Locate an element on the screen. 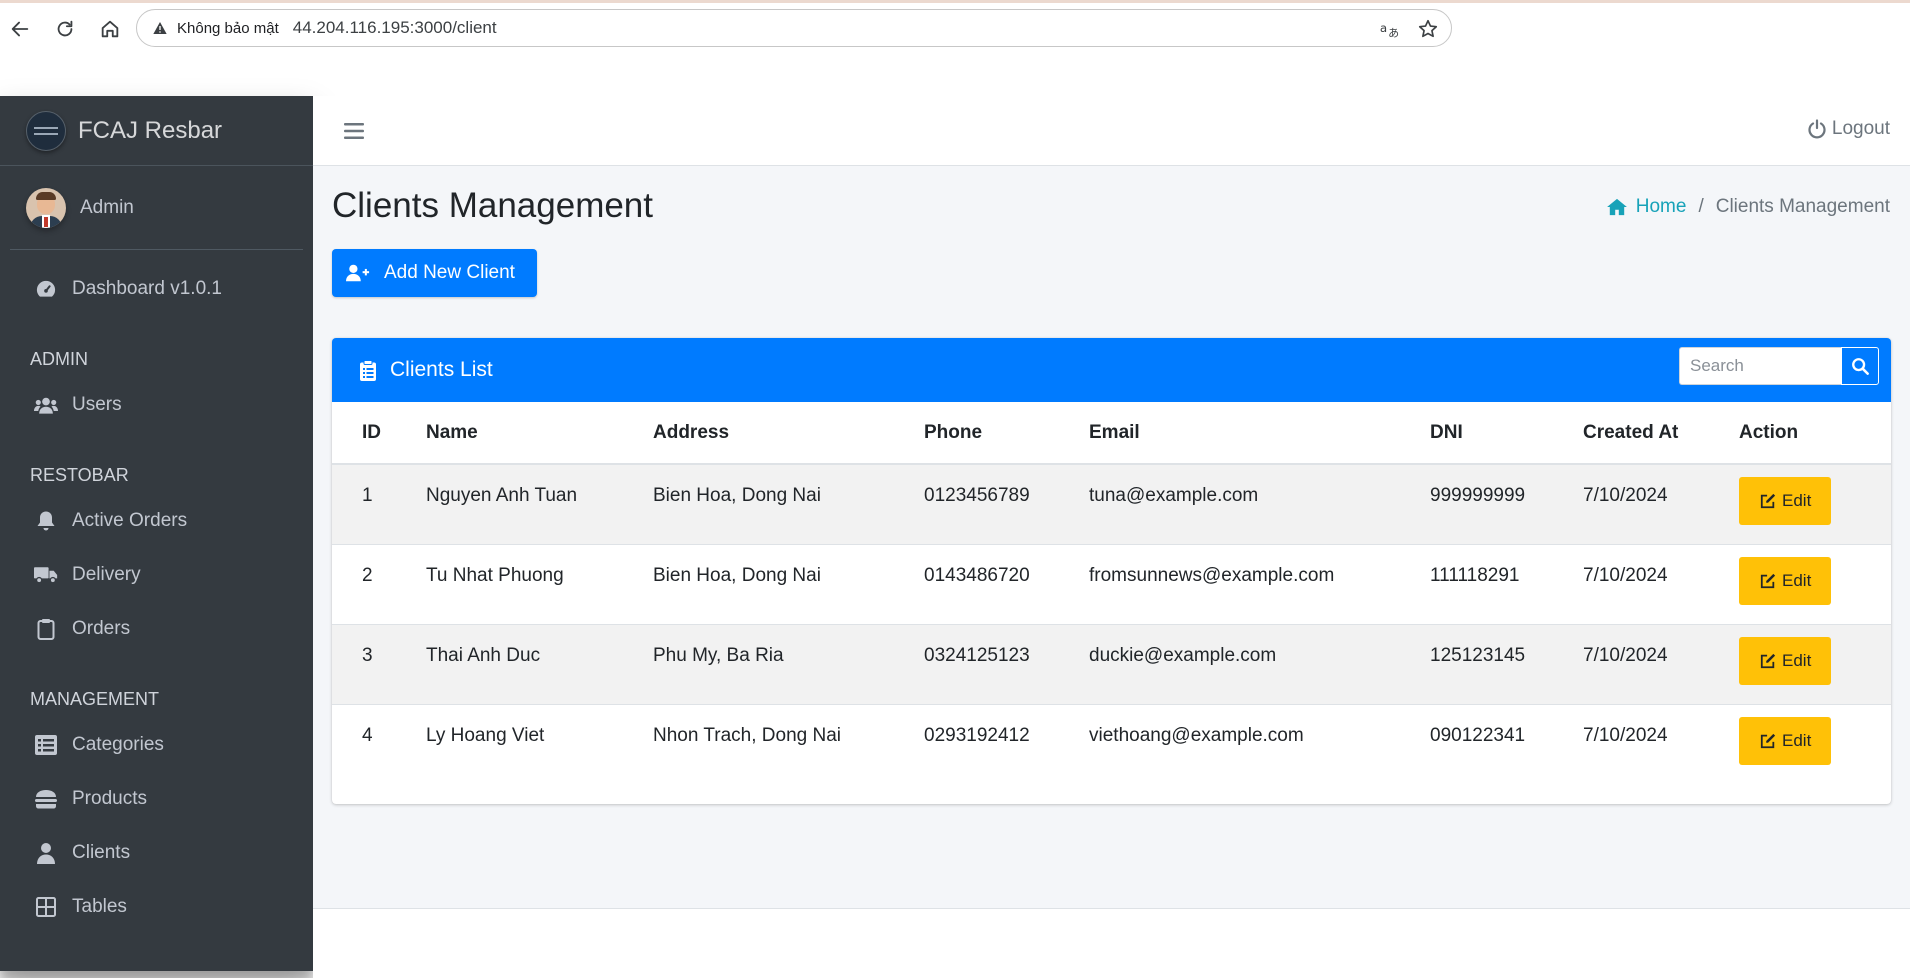 Image resolution: width=1910 pixels, height=978 pixels. card-title-label: Clients List is located at coordinates (441, 369).